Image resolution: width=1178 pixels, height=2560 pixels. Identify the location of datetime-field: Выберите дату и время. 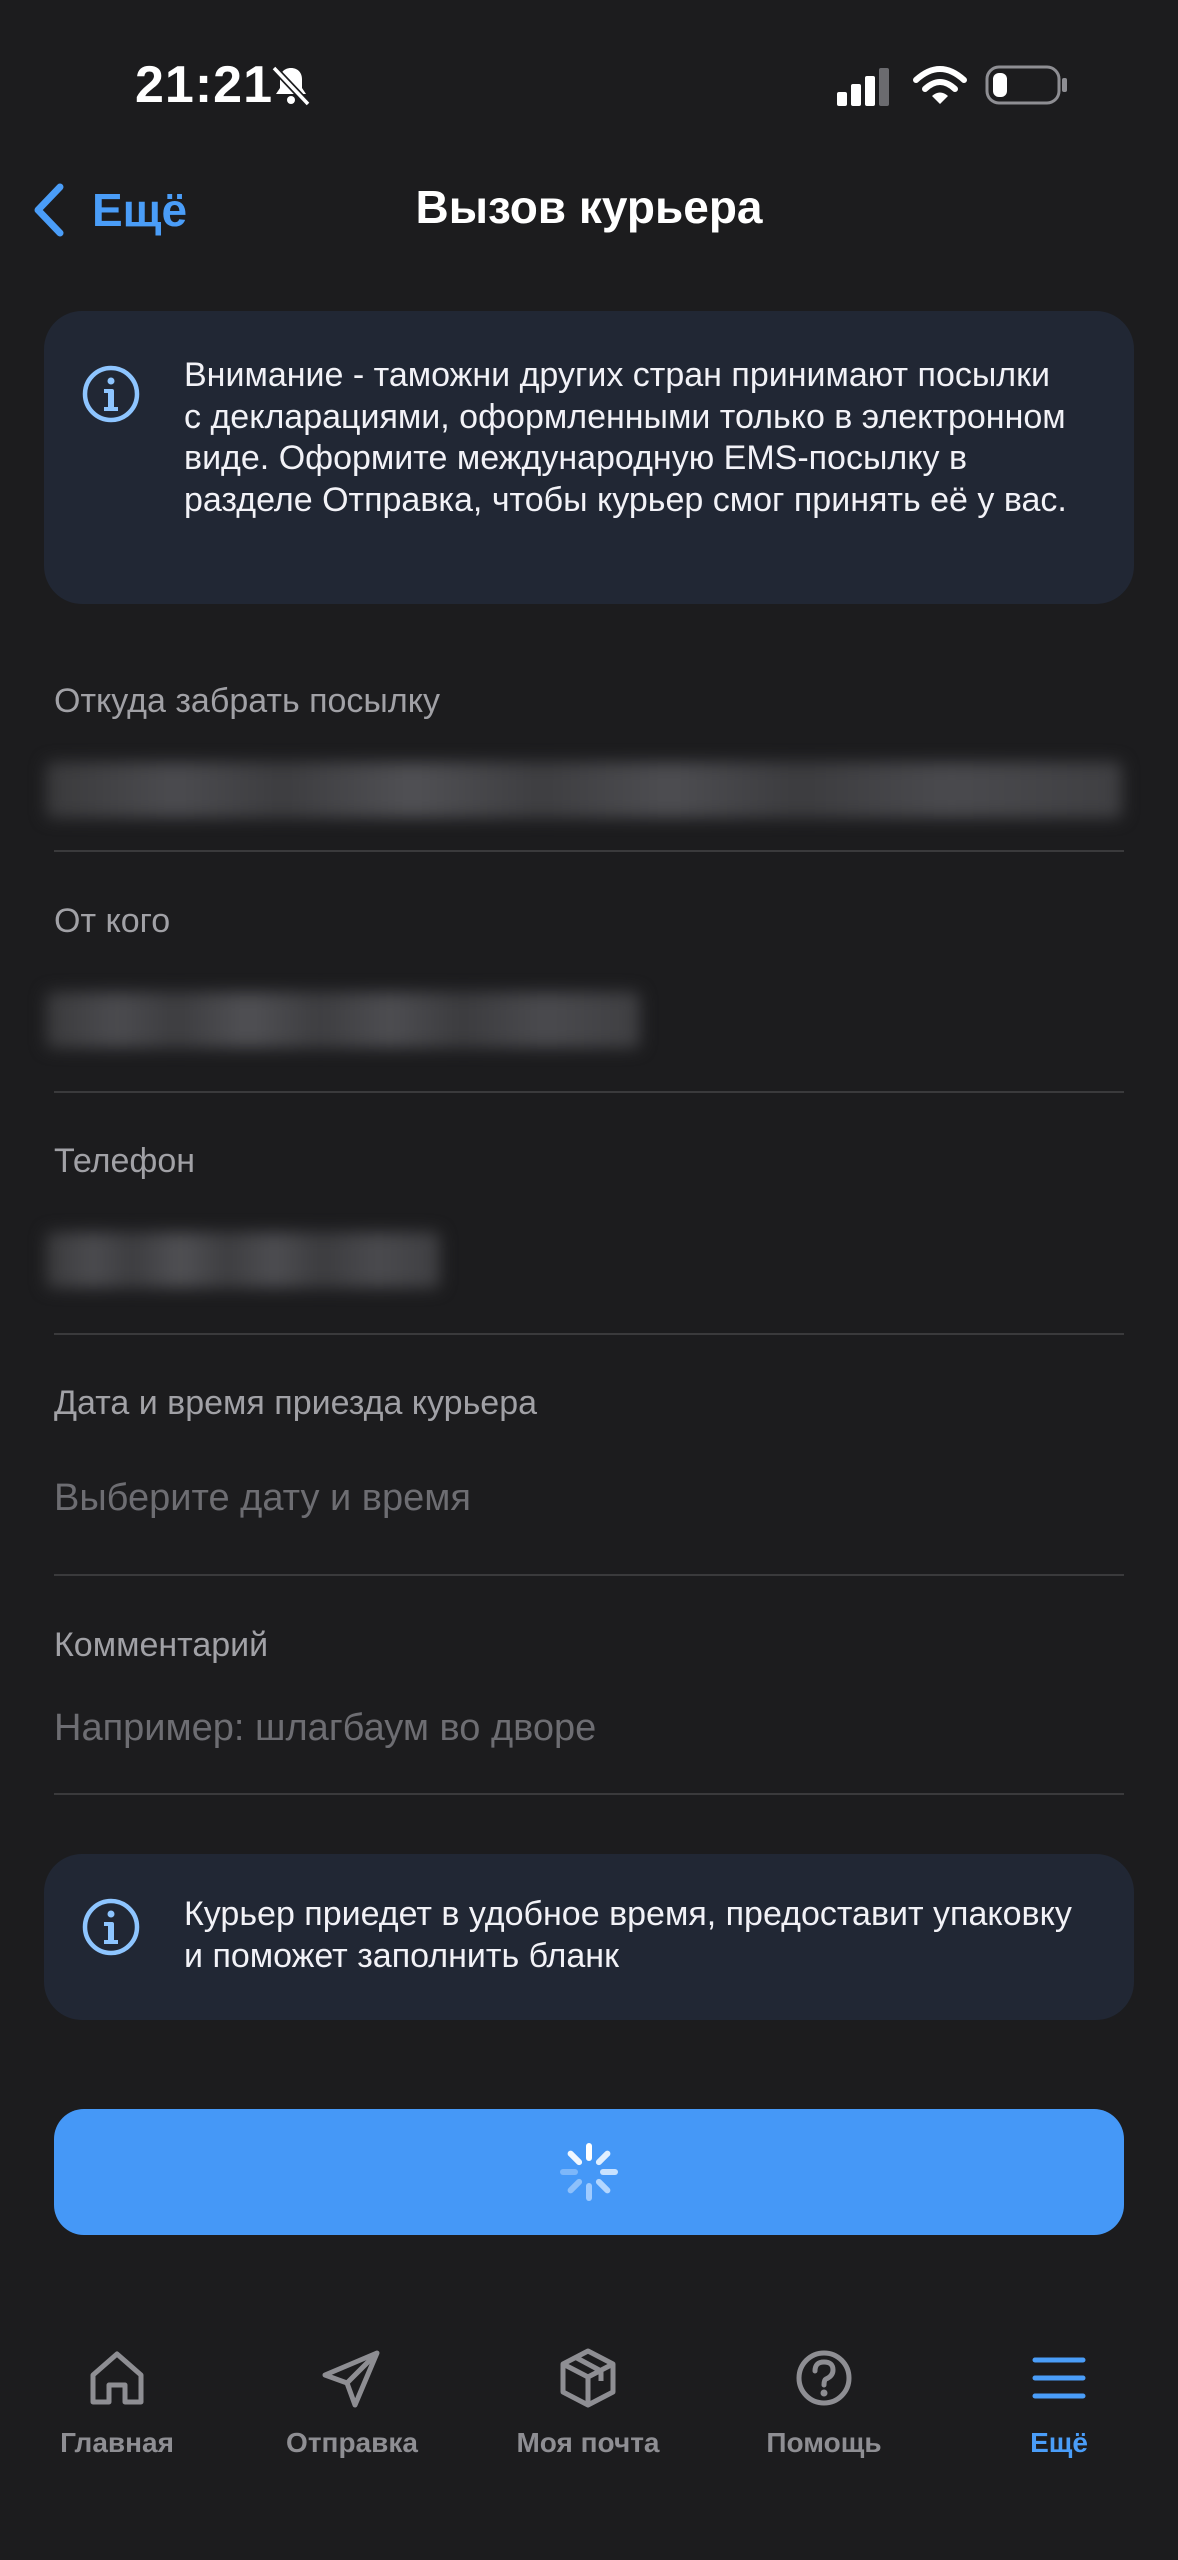
(262, 1498).